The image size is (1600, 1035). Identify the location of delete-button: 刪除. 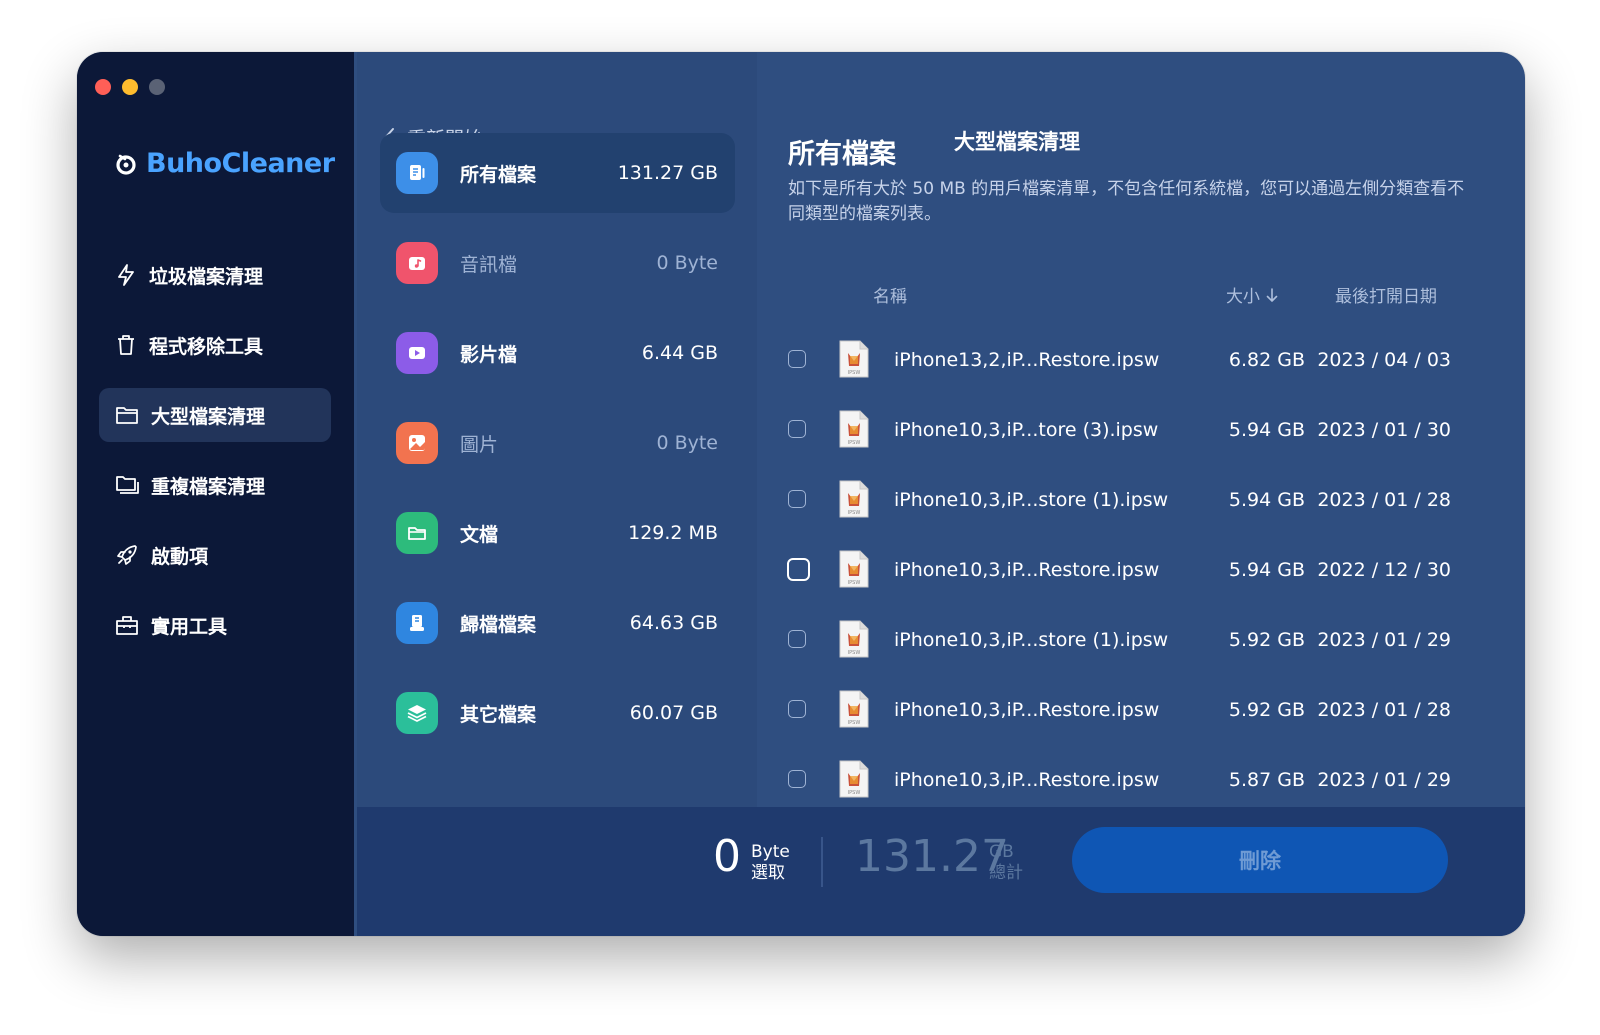
(1260, 860).